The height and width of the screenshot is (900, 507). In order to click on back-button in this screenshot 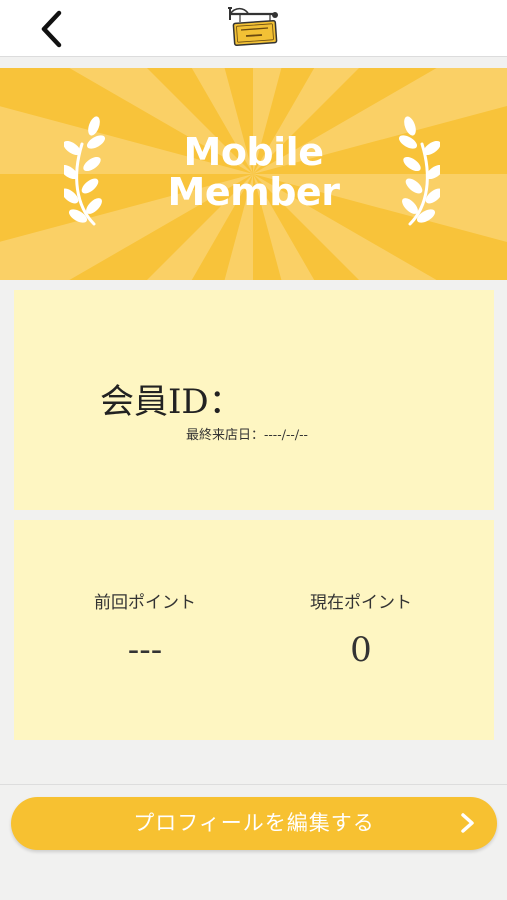, I will do `click(53, 29)`.